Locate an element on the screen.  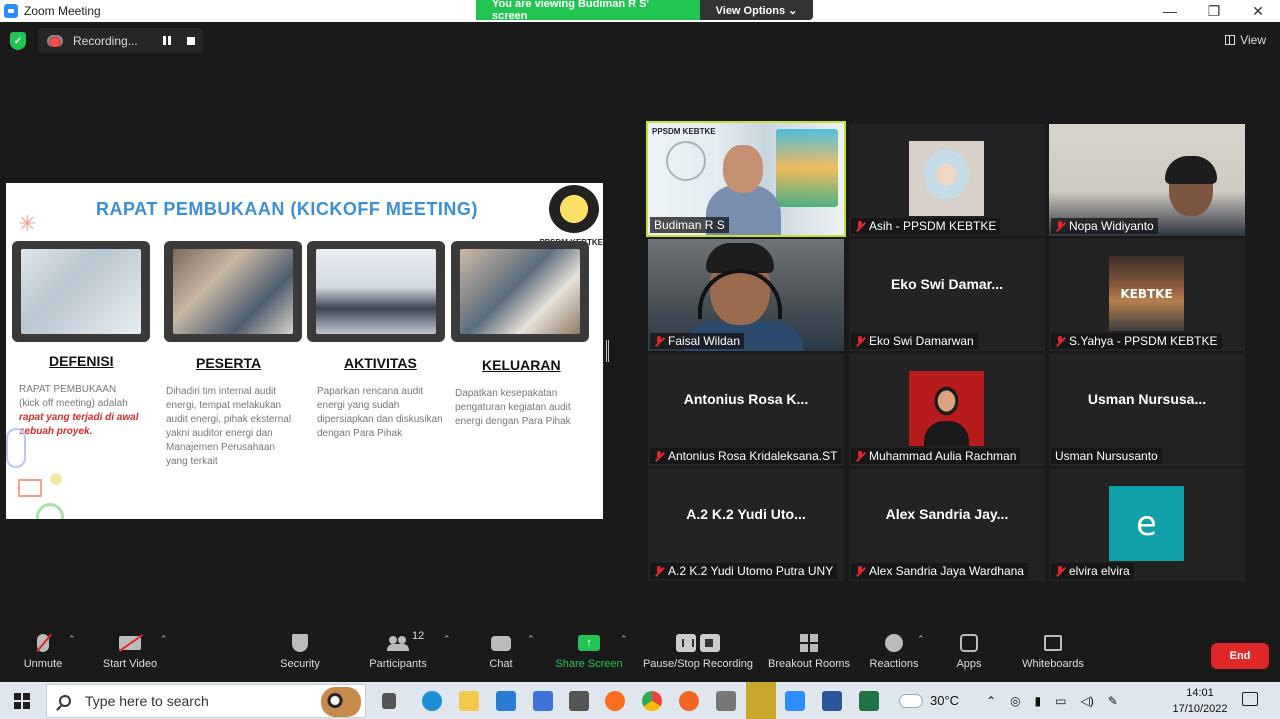
participant-name-tag: S.Yahya - PPSDM KEBTKE is located at coordinates (1136, 341).